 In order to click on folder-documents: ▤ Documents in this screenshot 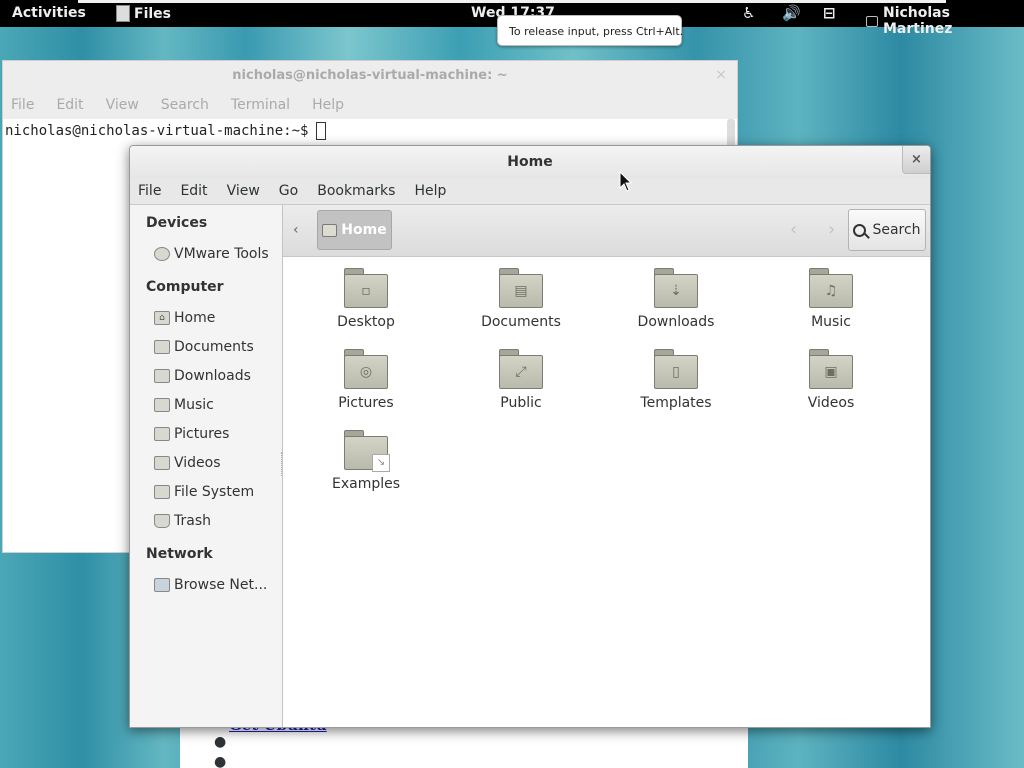, I will do `click(521, 299)`.